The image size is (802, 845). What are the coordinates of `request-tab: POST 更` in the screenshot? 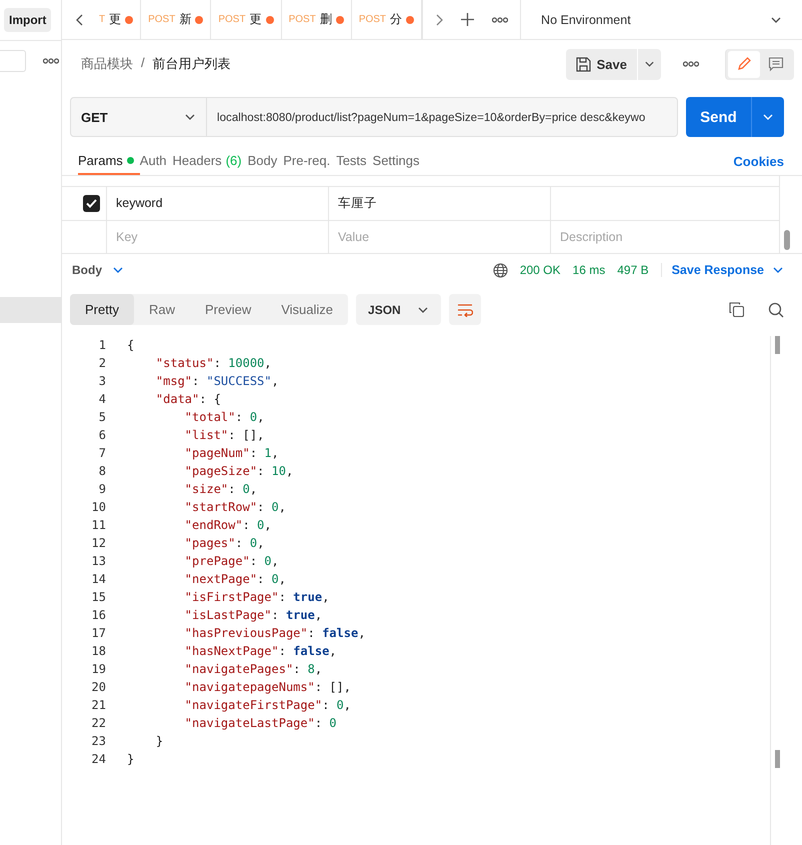 It's located at (246, 19).